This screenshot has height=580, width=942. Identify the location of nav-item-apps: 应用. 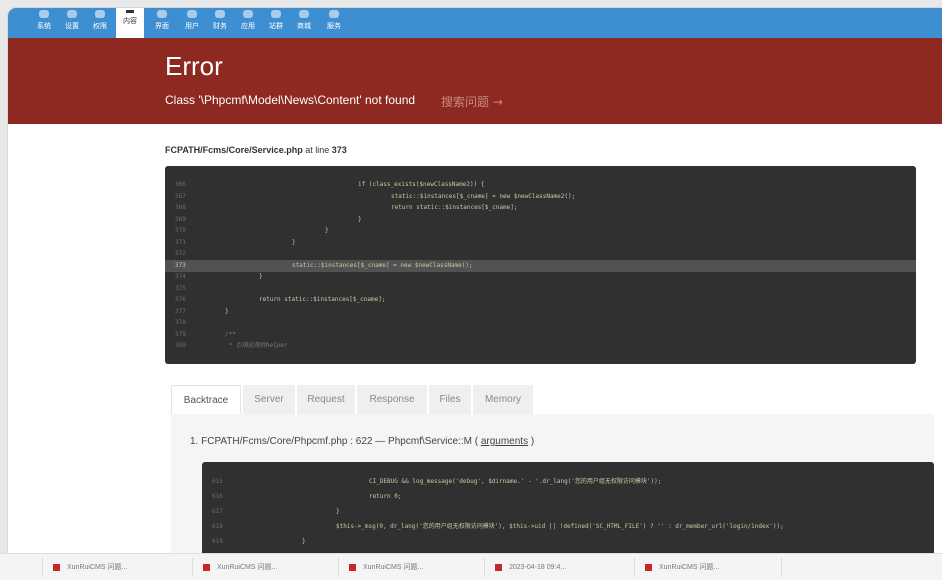
(248, 23).